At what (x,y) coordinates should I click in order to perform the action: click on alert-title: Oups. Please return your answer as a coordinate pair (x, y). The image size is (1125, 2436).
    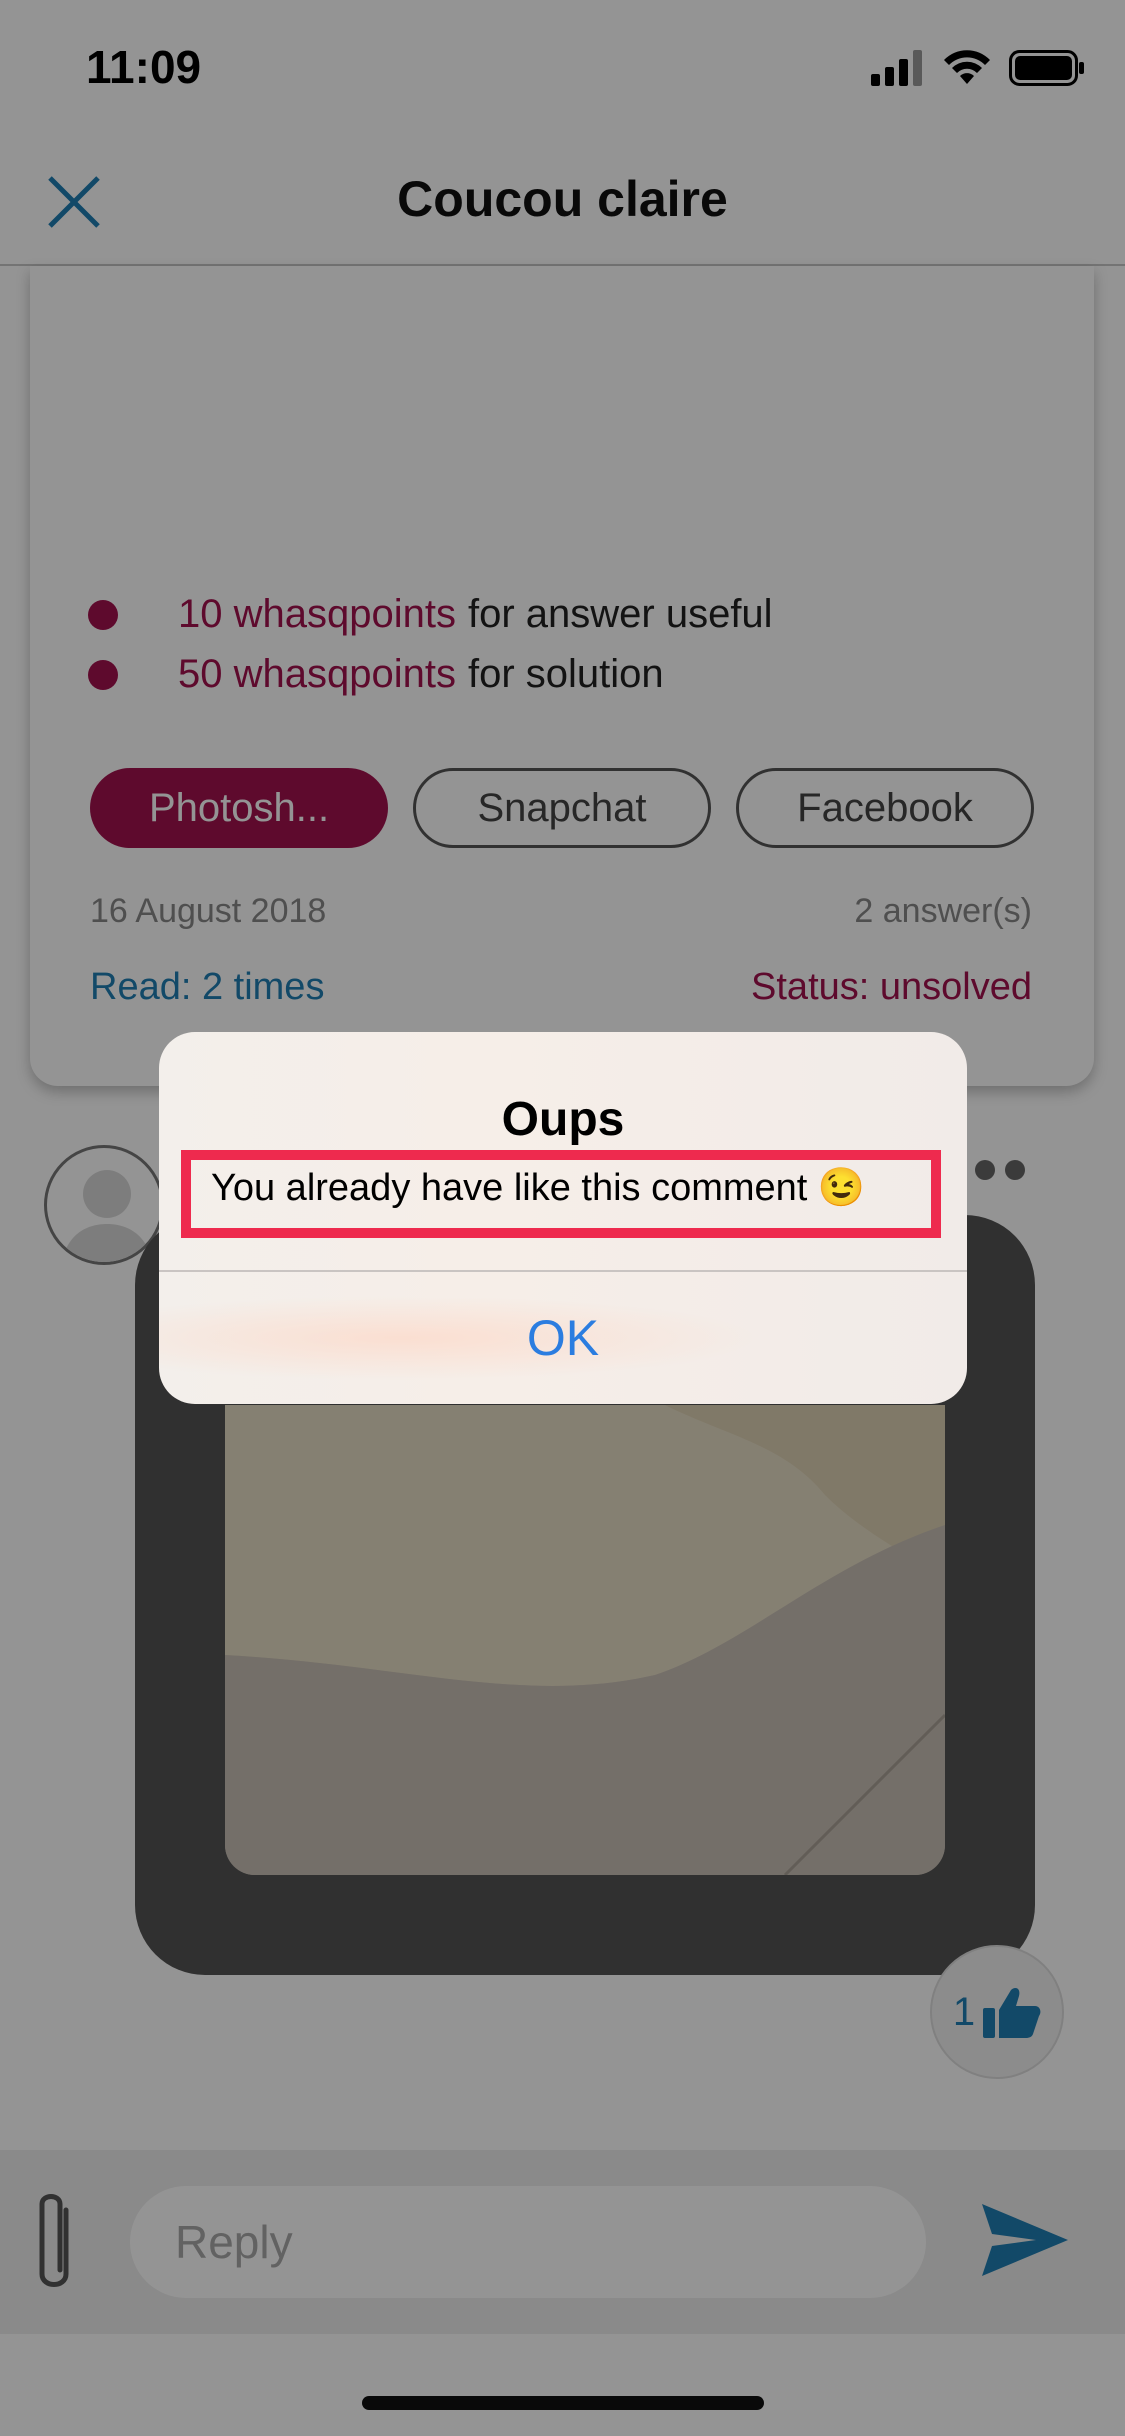
    Looking at the image, I should click on (563, 1119).